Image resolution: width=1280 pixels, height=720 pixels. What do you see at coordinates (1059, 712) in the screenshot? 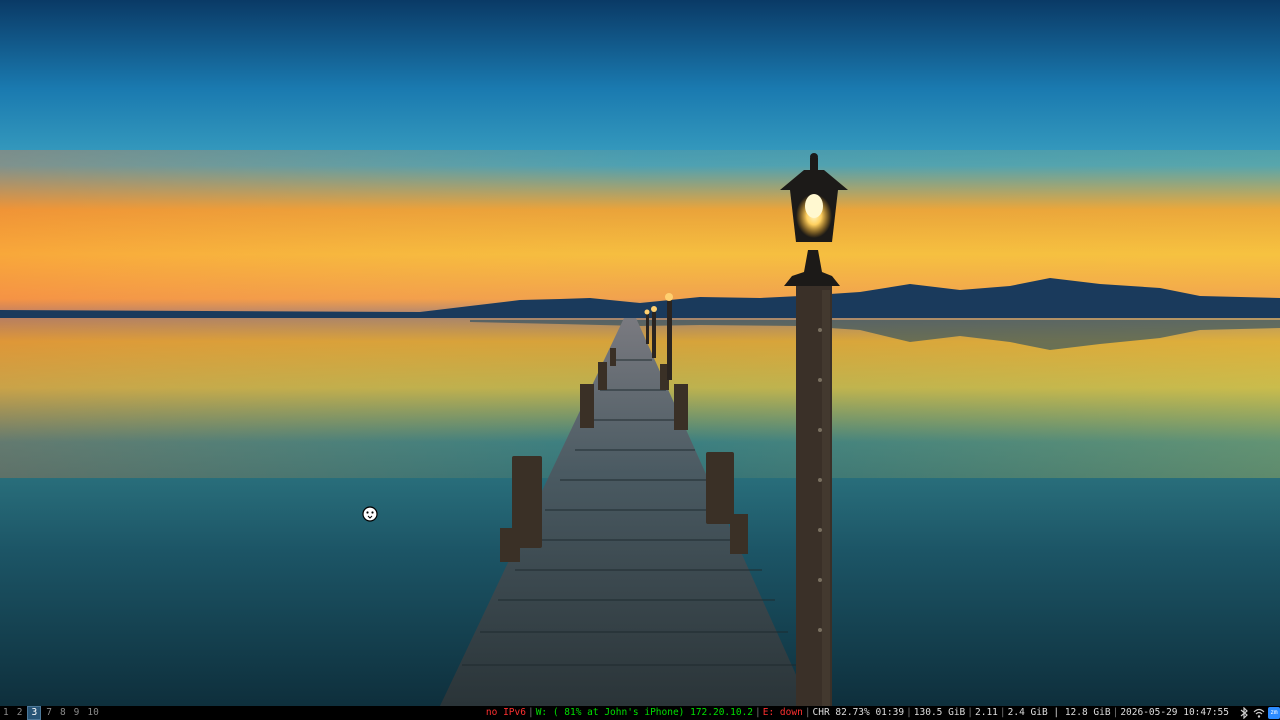
I see `memory-status: 2.4 GiB | 12.8 GiB` at bounding box center [1059, 712].